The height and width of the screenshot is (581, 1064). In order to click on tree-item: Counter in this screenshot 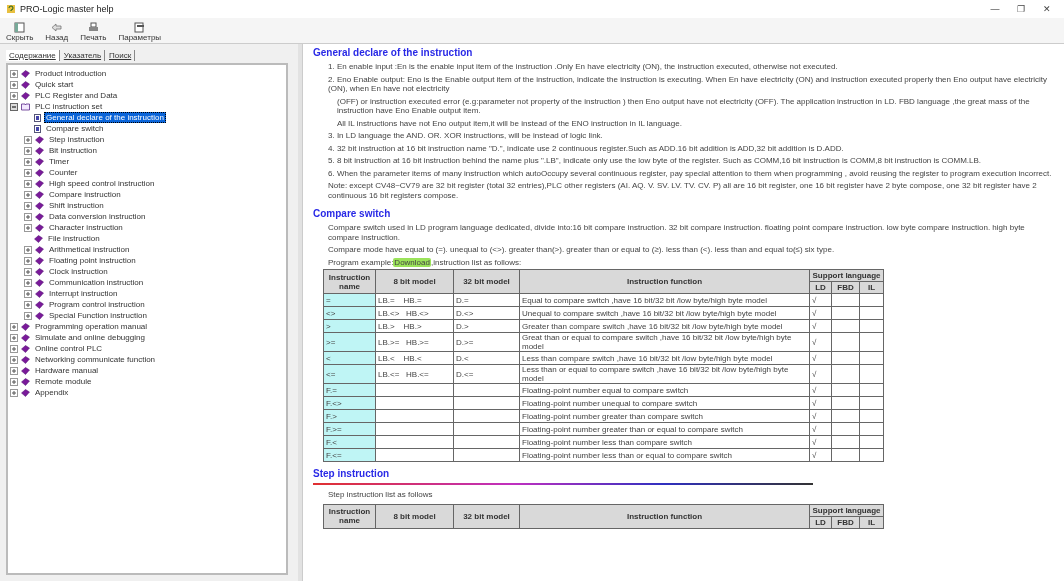, I will do `click(63, 172)`.